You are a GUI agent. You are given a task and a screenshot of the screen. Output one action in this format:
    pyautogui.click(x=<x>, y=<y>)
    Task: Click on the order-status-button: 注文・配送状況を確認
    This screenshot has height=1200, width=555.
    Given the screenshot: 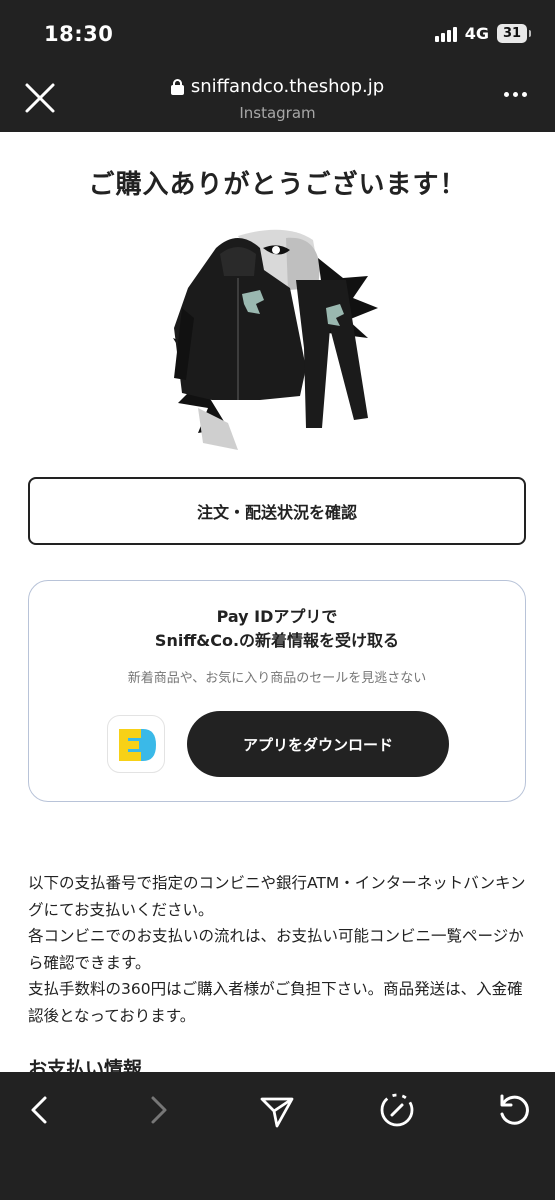 What is the action you would take?
    pyautogui.click(x=277, y=511)
    